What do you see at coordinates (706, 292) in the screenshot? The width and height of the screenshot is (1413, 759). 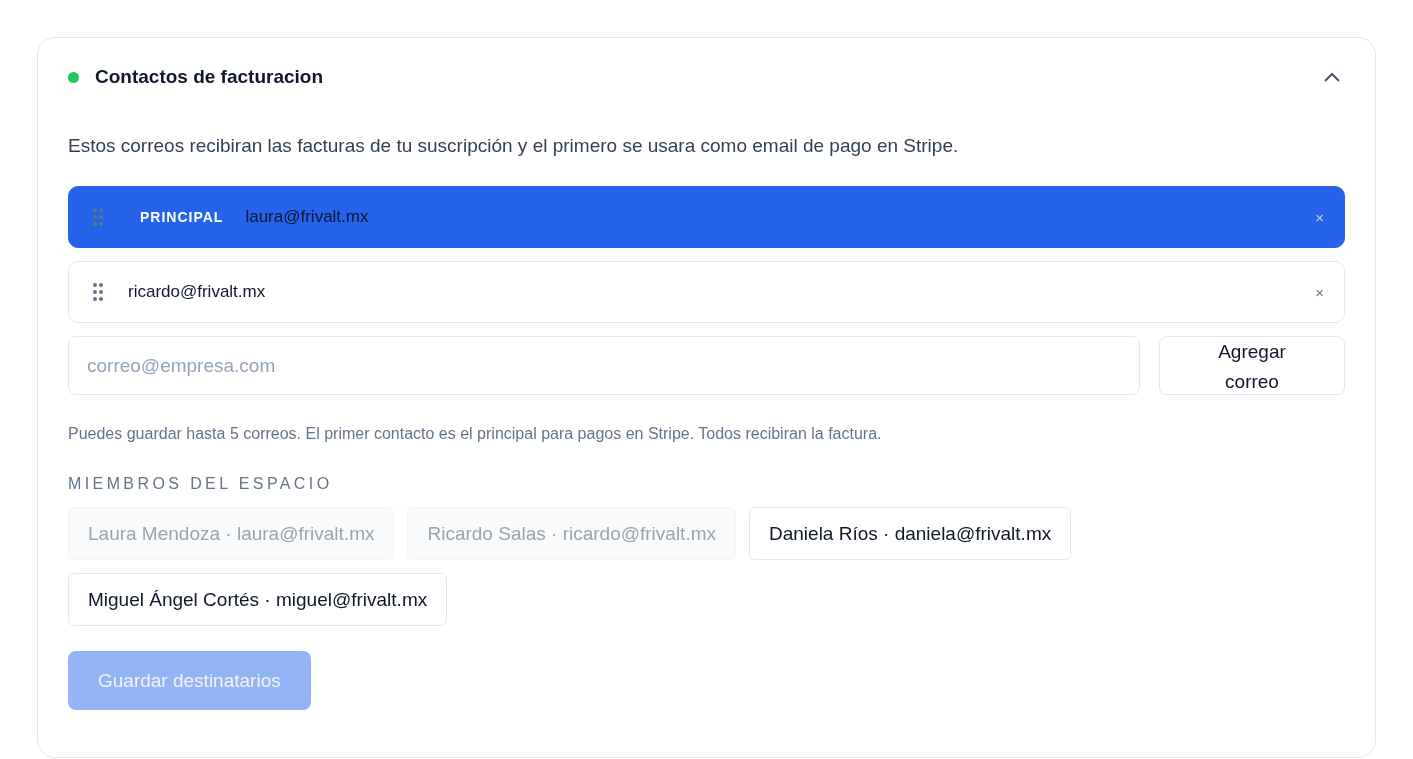 I see `email-row: ricardo@frivalt.mx ×` at bounding box center [706, 292].